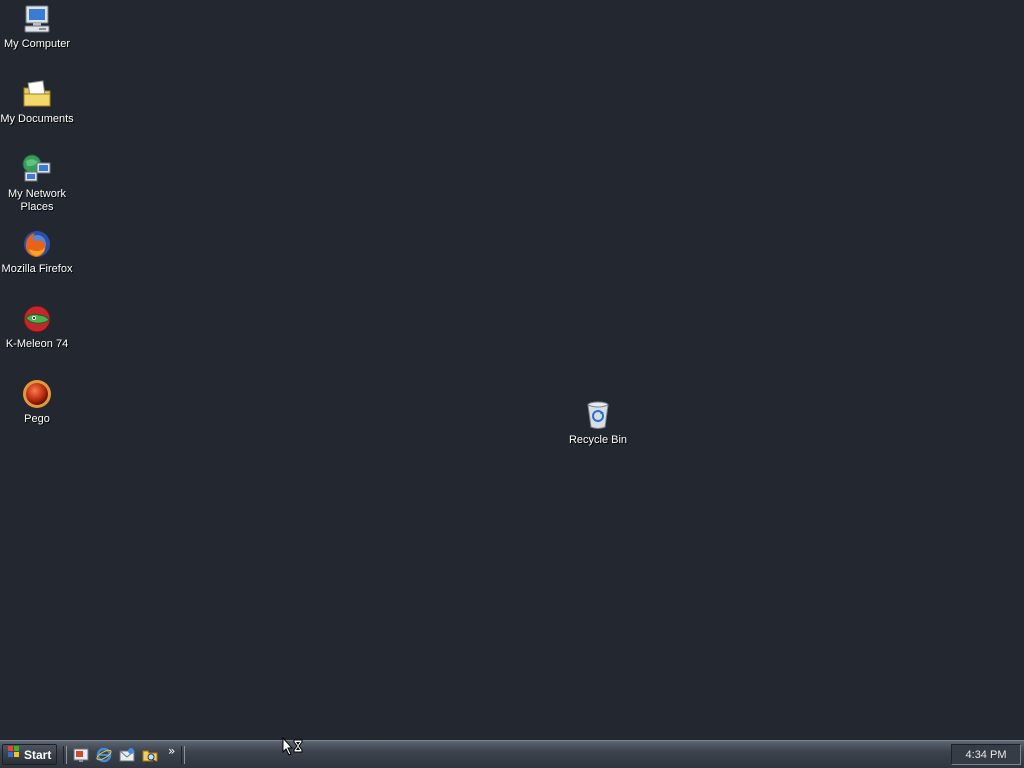 The height and width of the screenshot is (768, 1024). Describe the element at coordinates (37, 169) in the screenshot. I see `my-network-places-icon` at that location.